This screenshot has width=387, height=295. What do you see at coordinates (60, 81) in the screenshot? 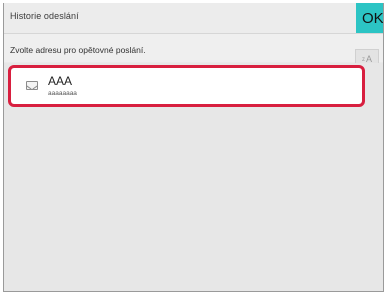
I see `list-item-name: AAA` at bounding box center [60, 81].